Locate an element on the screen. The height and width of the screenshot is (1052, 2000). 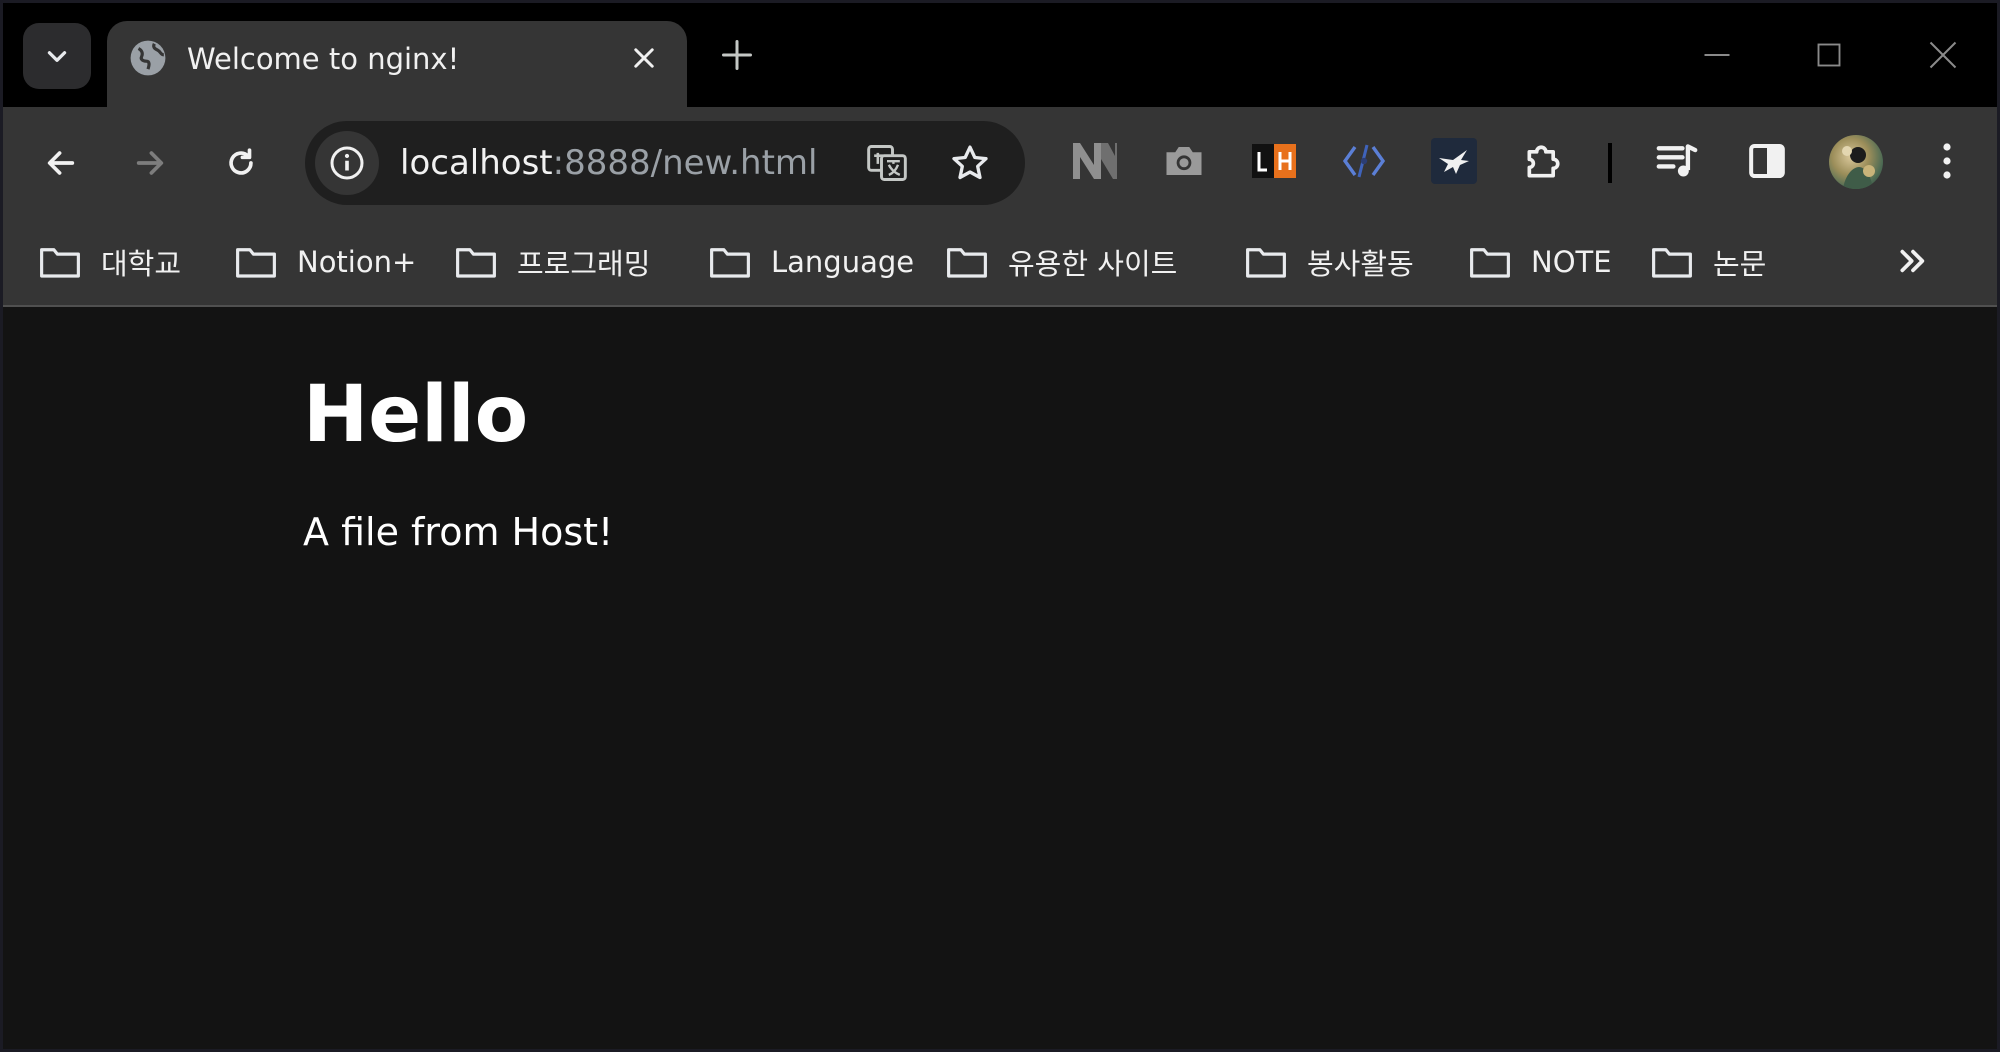
active-tab: Welcome to nginx! is located at coordinates (397, 64).